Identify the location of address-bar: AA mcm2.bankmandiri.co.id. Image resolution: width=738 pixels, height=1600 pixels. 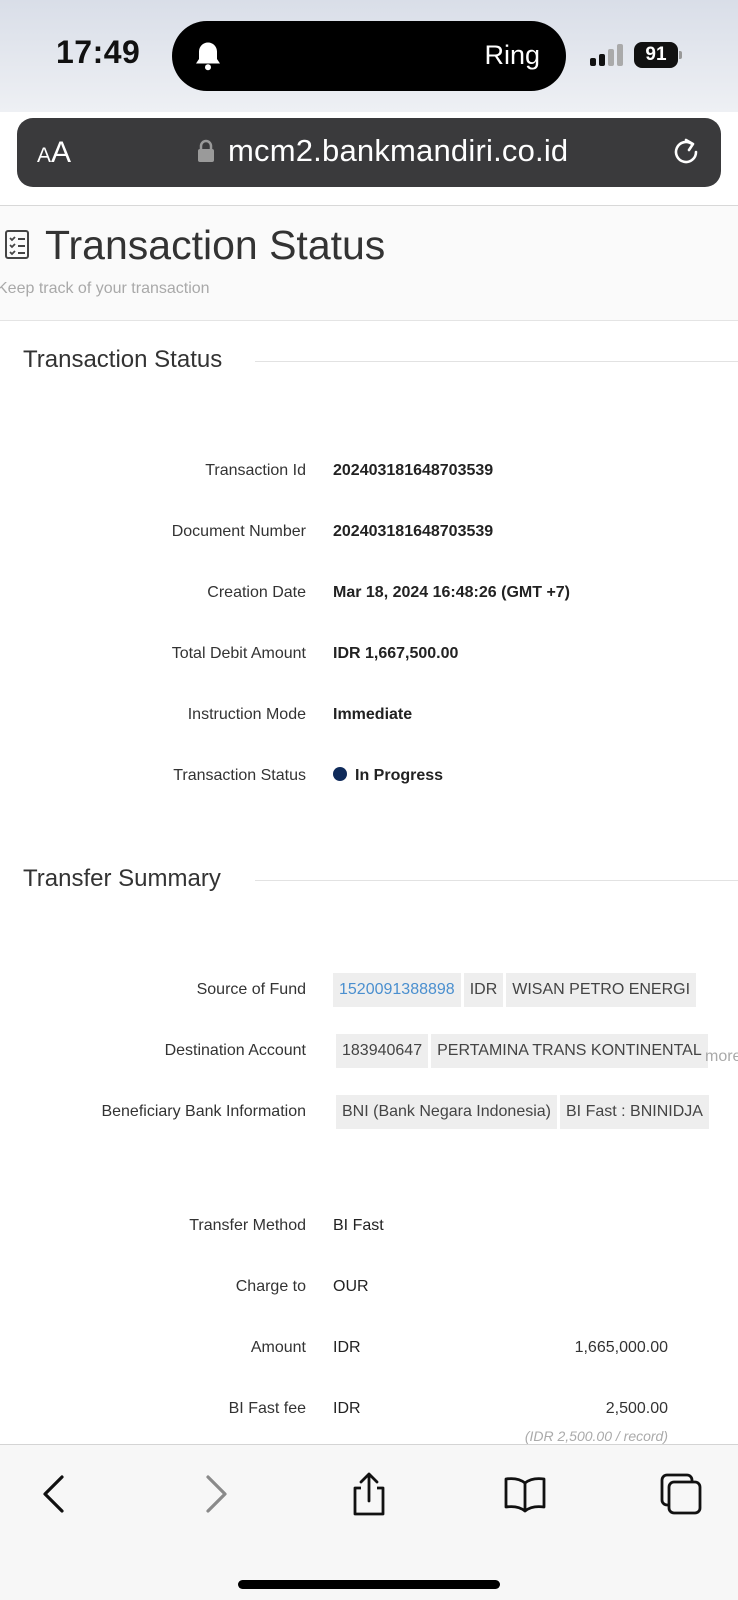
(369, 152).